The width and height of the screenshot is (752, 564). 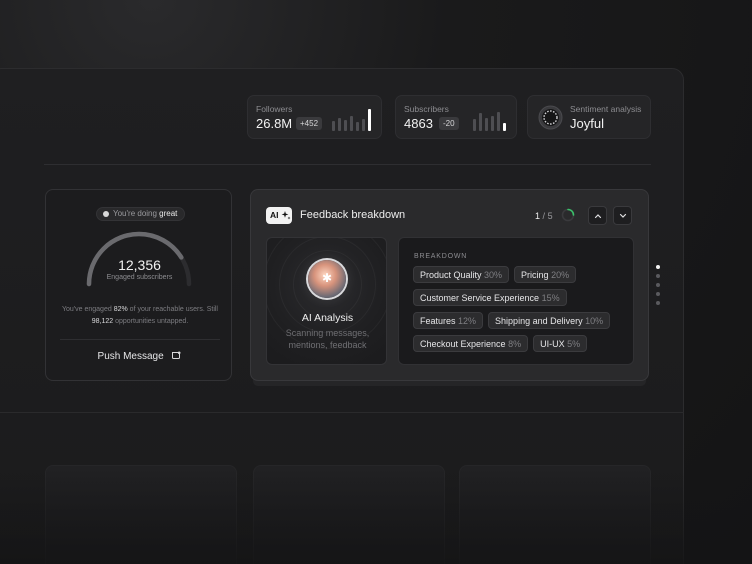 I want to click on breakdown-tag: Checkout Experience 8%, so click(x=471, y=343).